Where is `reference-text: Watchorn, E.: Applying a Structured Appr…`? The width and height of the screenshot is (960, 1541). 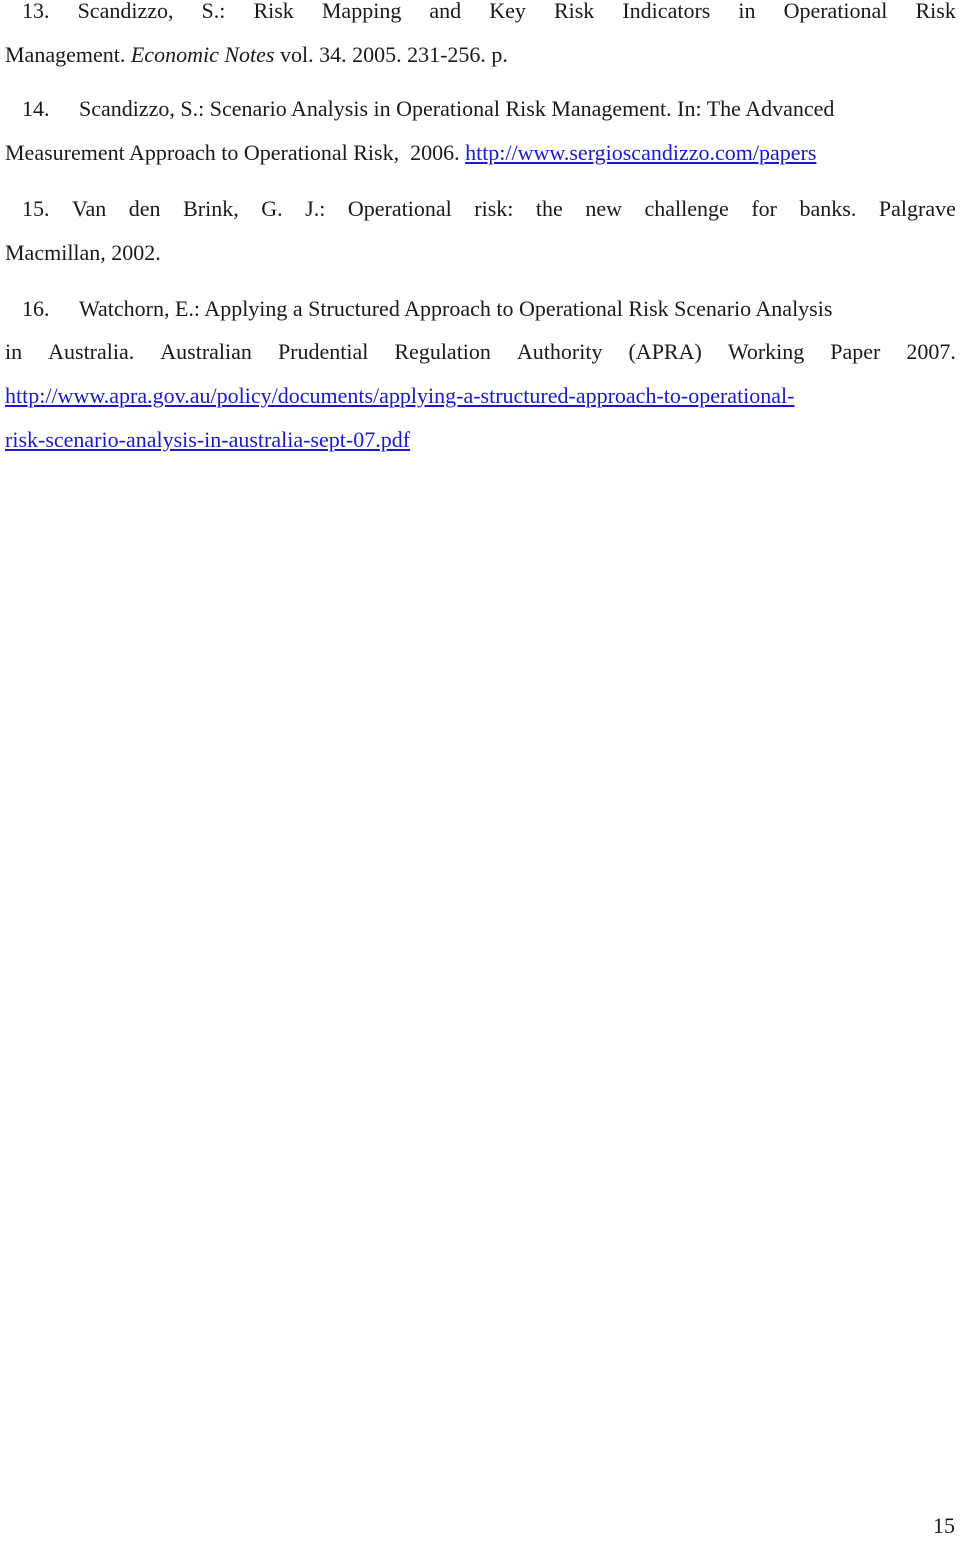 reference-text: Watchorn, E.: Applying a Structured Appr… is located at coordinates (456, 308).